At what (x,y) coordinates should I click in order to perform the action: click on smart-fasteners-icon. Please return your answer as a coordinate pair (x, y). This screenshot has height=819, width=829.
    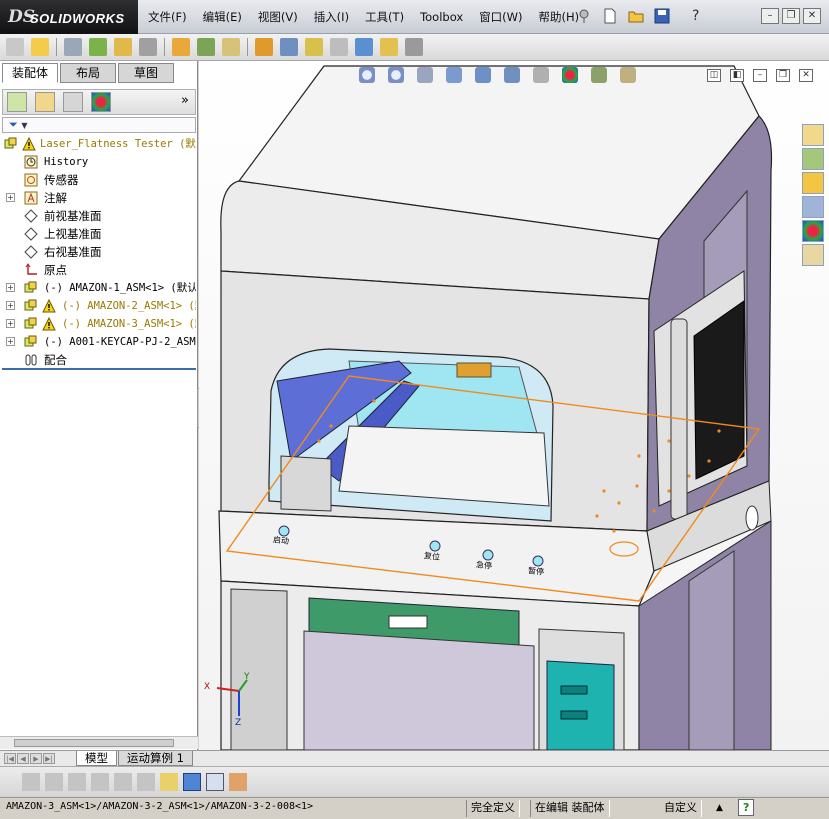
    Looking at the image, I should click on (98, 47).